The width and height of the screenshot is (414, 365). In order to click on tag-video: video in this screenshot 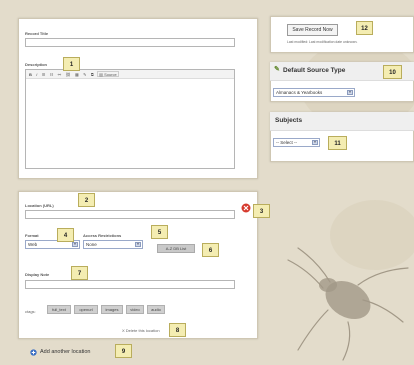, I will do `click(135, 309)`.